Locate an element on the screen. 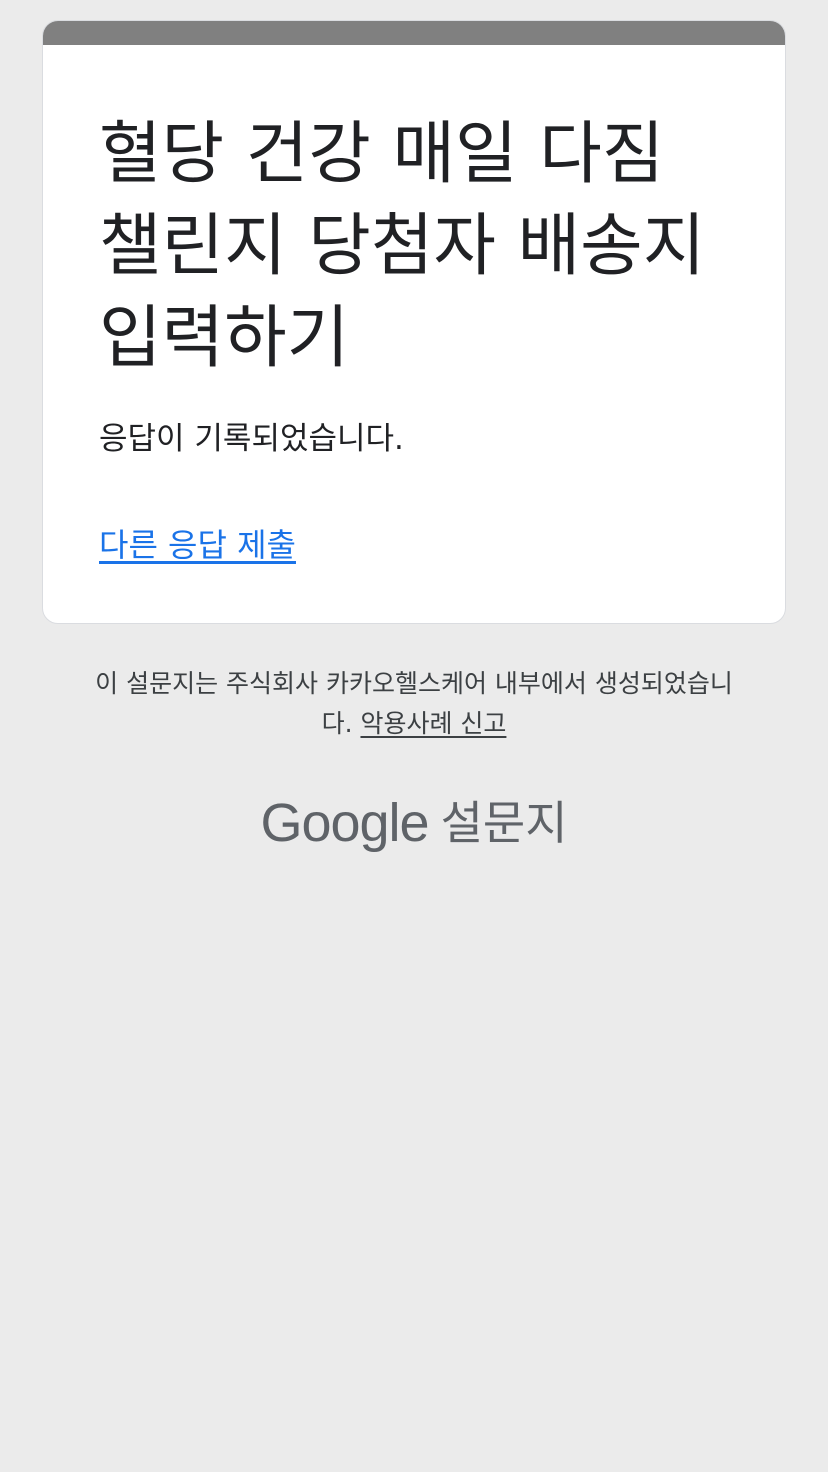 Image resolution: width=828 pixels, height=1472 pixels. card-theme-bar is located at coordinates (414, 33).